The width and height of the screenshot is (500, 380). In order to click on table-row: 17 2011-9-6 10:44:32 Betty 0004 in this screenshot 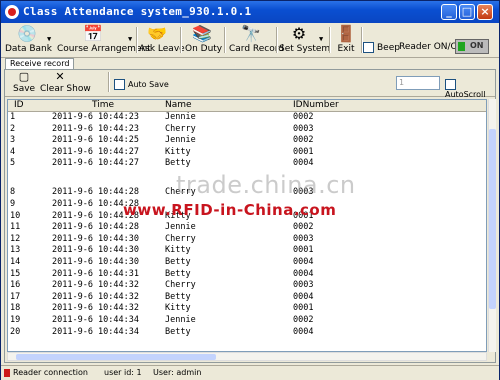, I will do `click(247, 297)`.